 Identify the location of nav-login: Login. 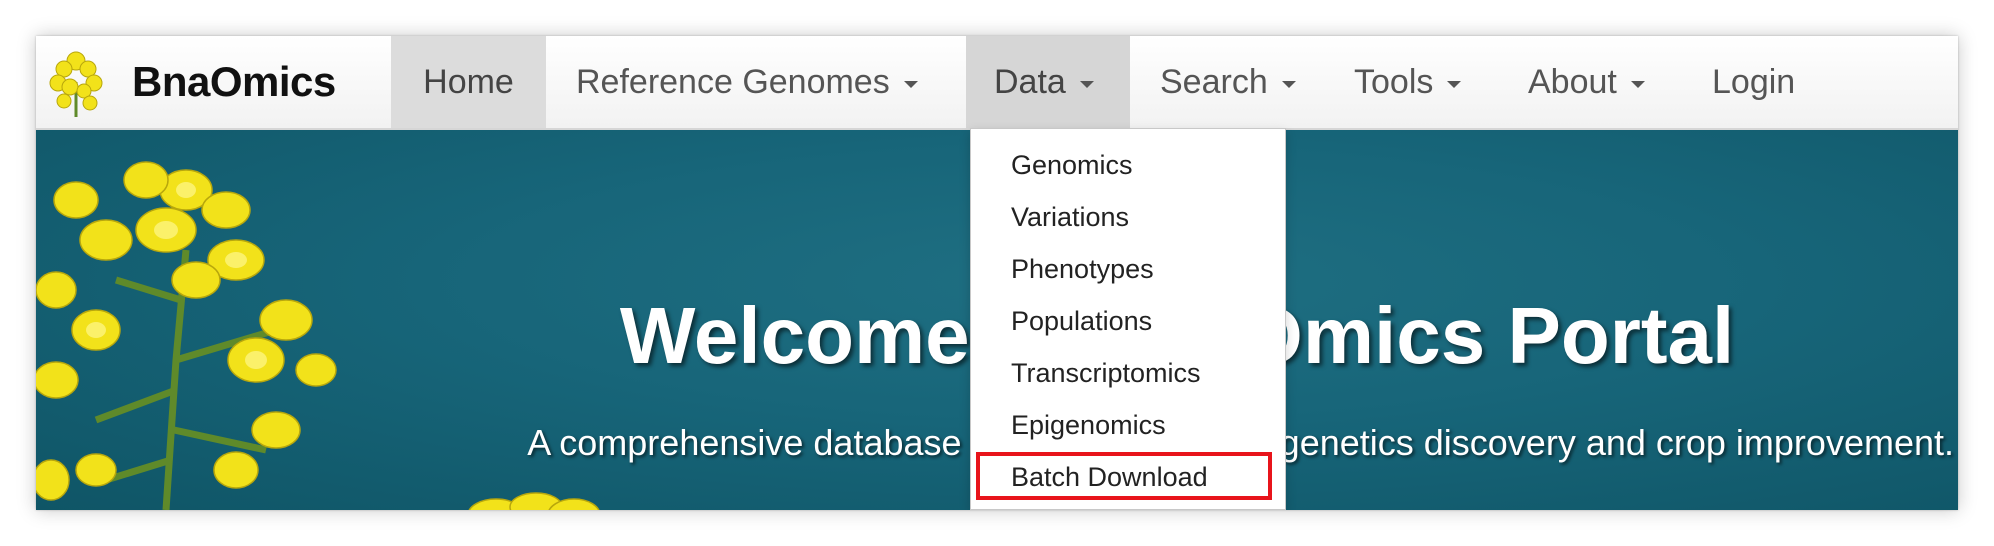
(1752, 82).